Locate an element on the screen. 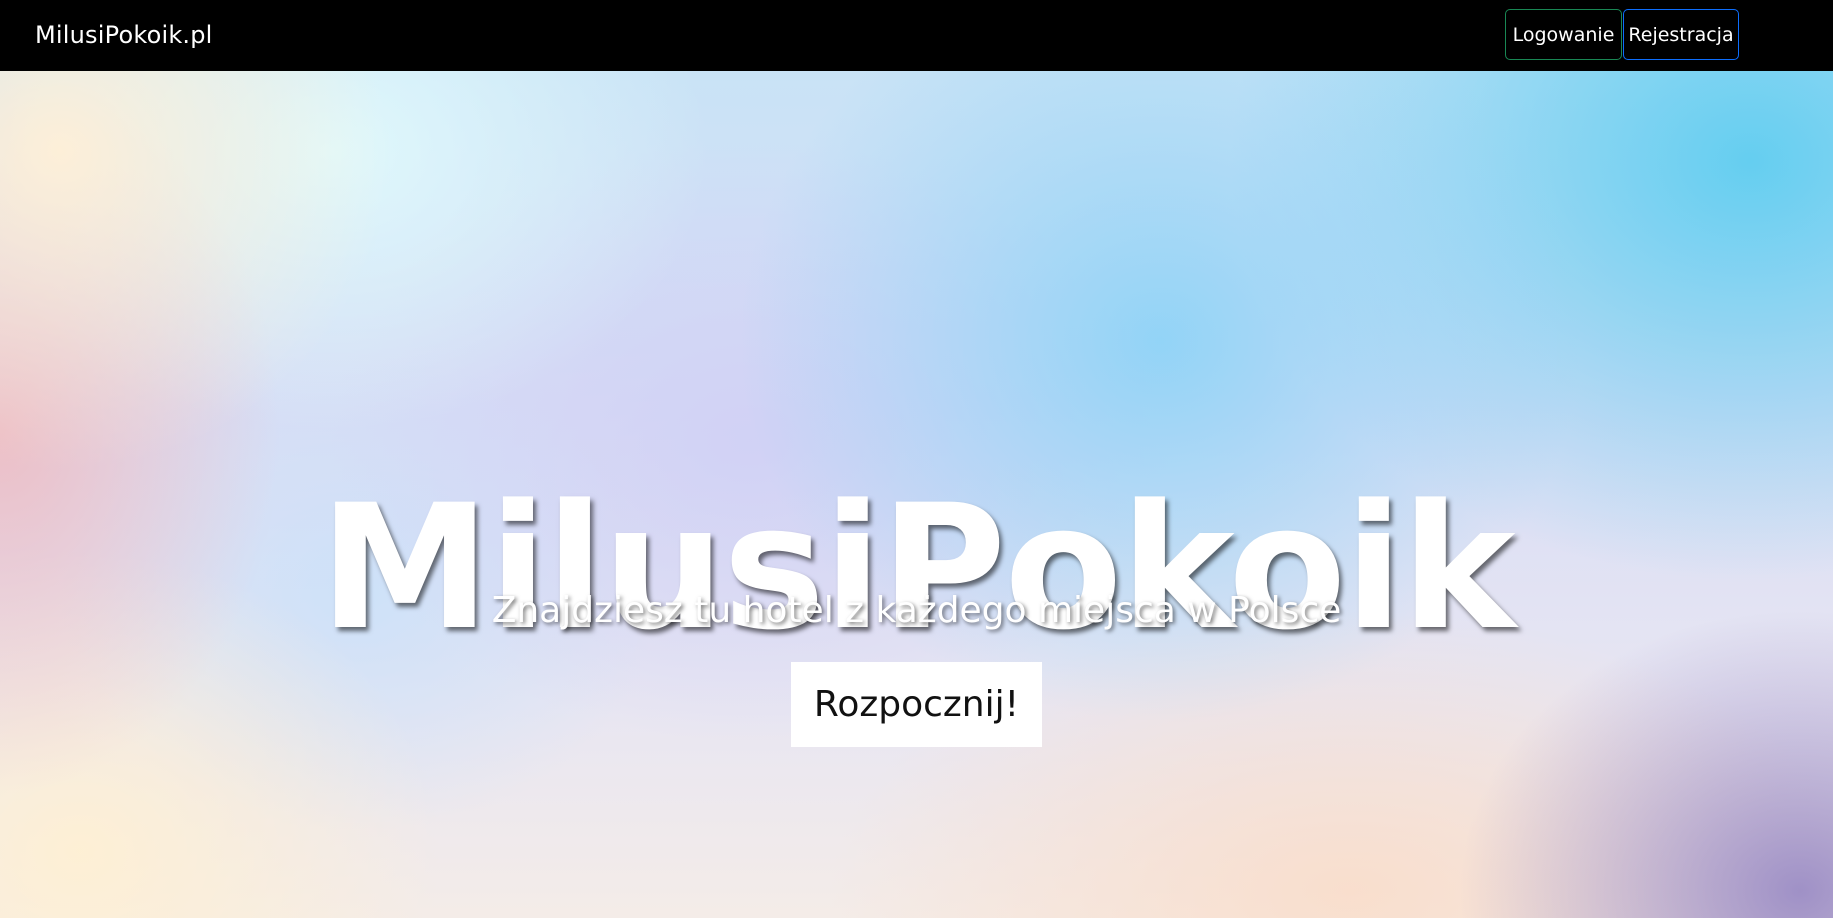 This screenshot has width=1833, height=918. nav-actions: Logowanie Rejestracja is located at coordinates (1622, 34).